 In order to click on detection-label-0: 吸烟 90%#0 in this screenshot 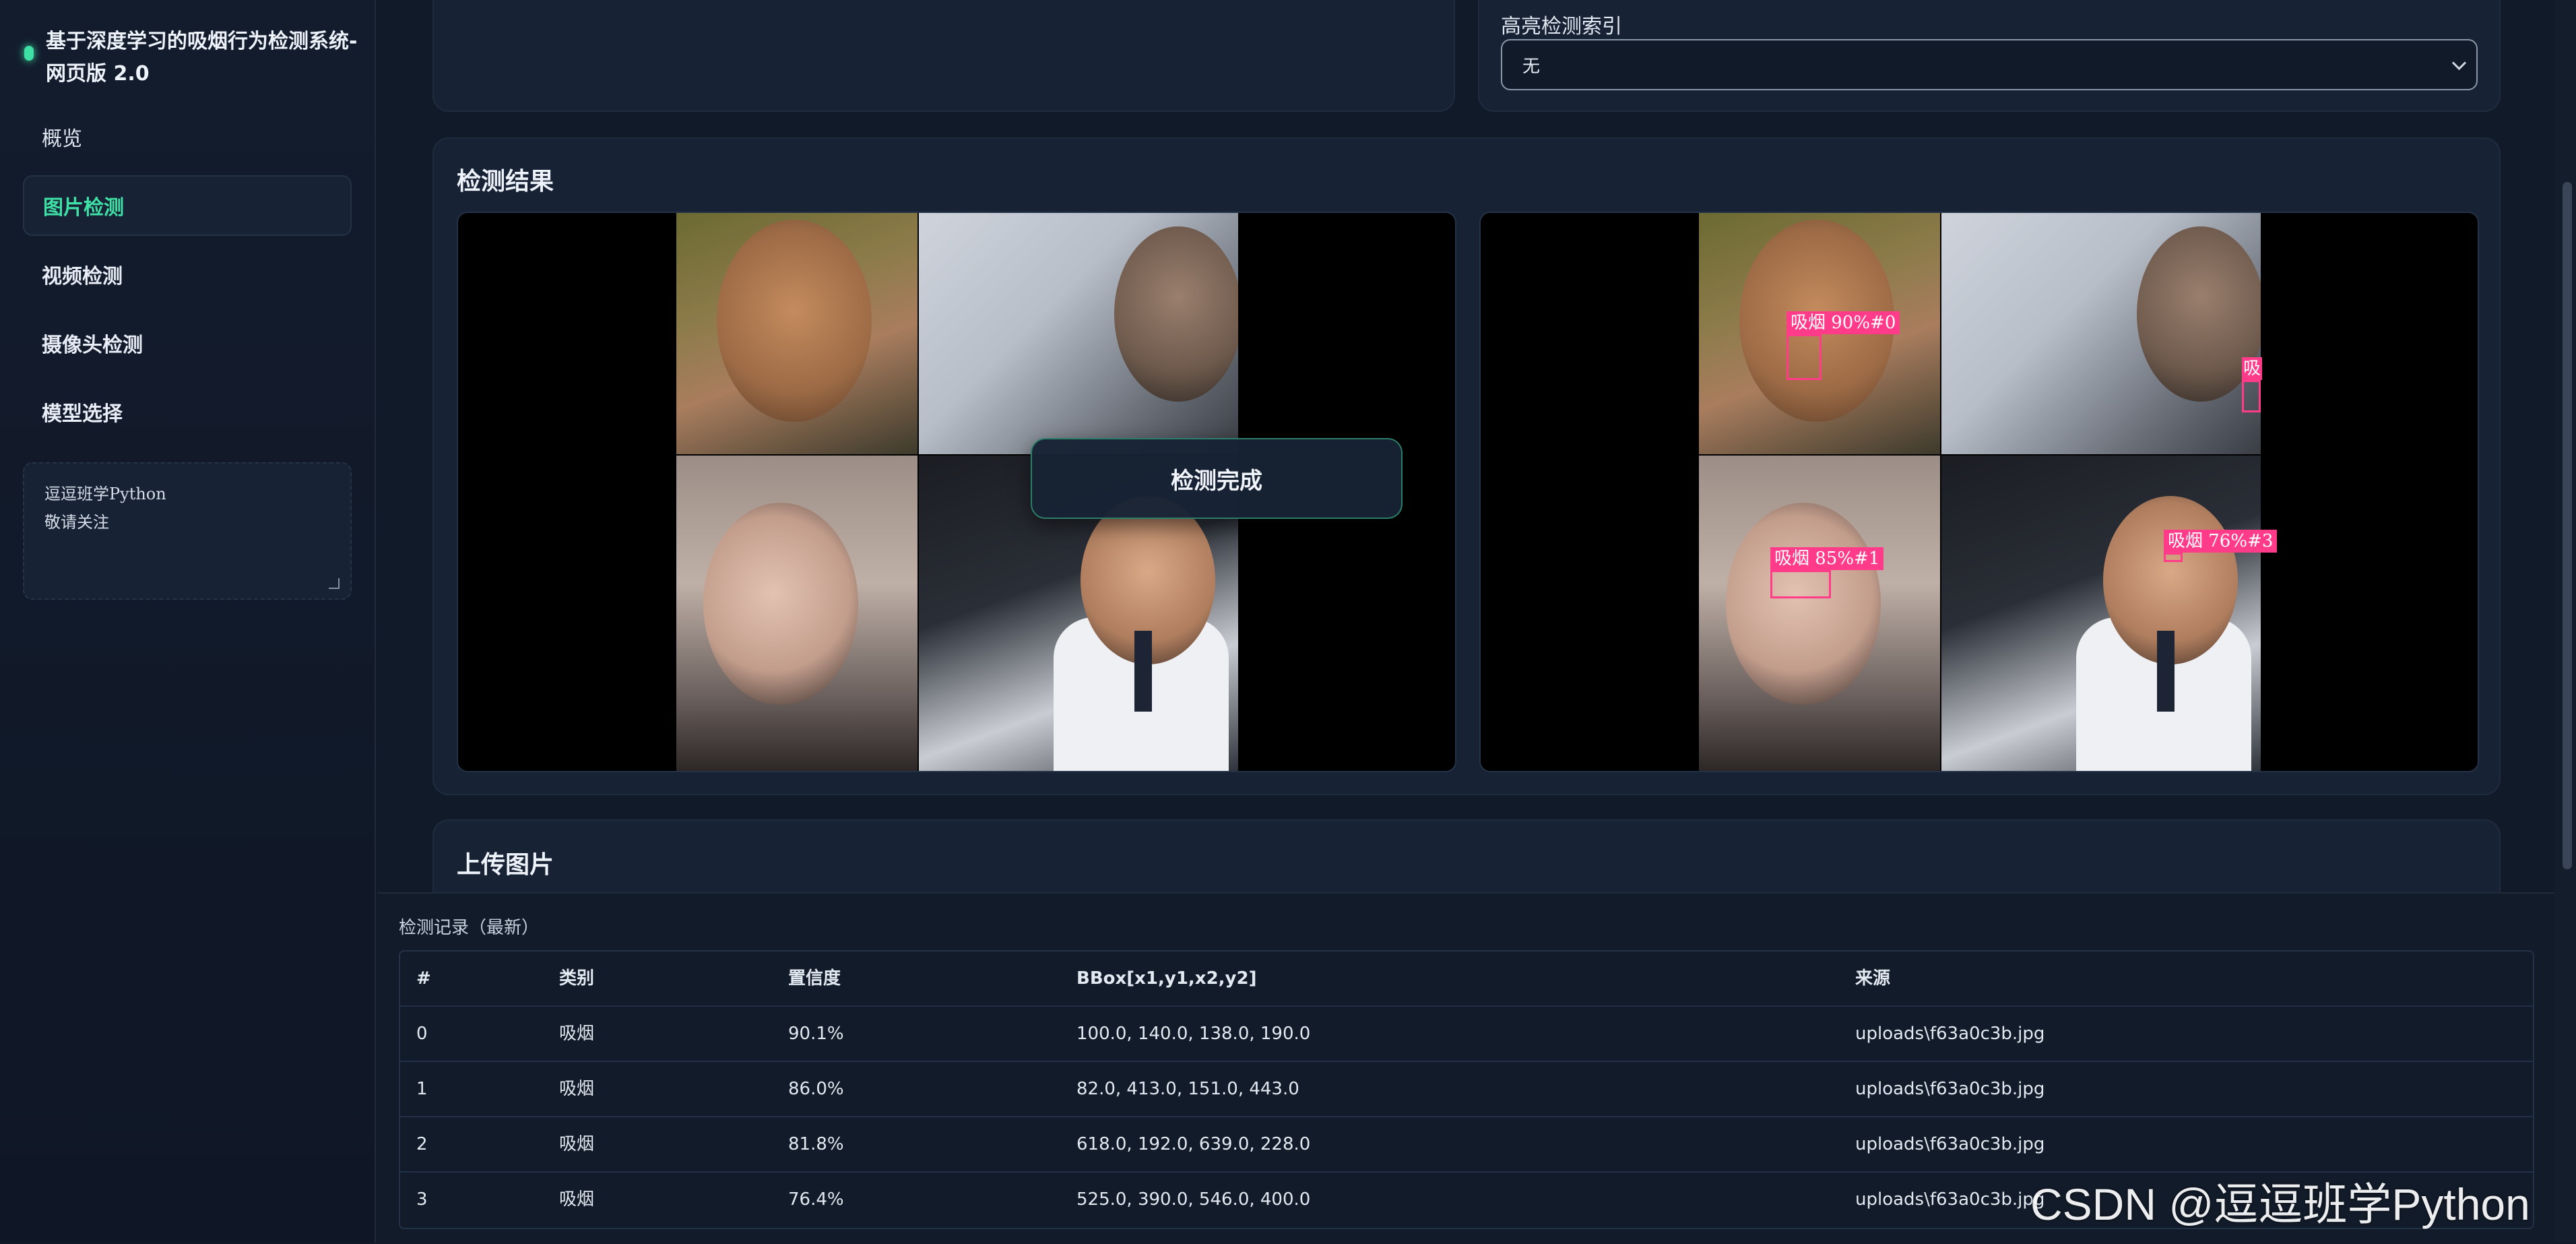, I will do `click(1843, 322)`.